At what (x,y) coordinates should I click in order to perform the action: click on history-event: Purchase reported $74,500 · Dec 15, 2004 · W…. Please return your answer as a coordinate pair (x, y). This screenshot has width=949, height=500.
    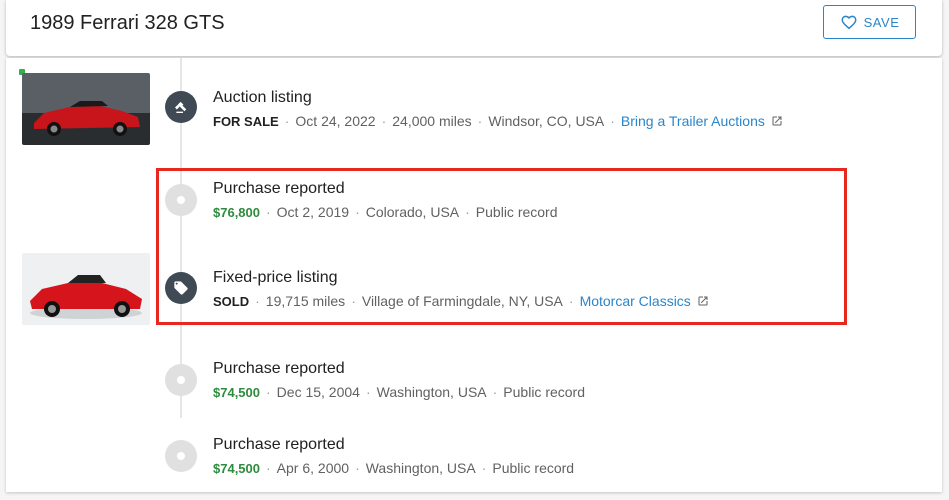
    Looking at the image, I should click on (399, 380).